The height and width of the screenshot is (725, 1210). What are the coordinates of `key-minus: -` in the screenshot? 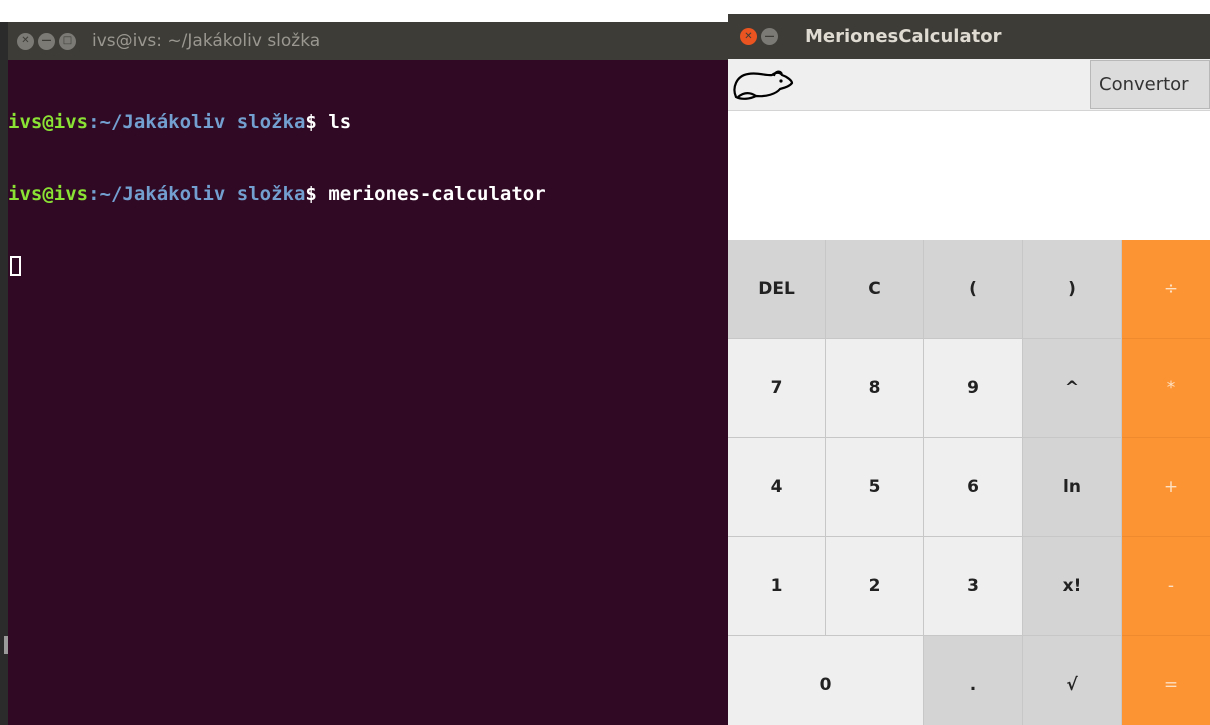 It's located at (1166, 586).